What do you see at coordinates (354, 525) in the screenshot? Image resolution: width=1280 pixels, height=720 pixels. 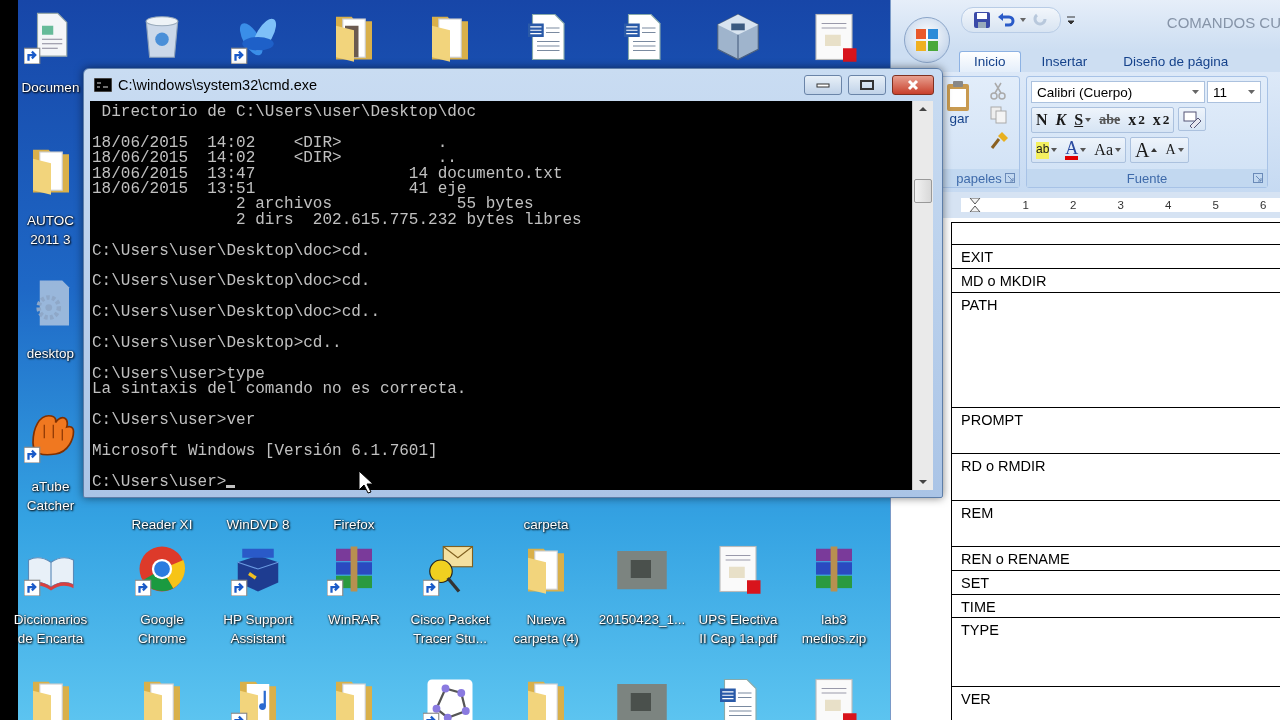 I see `icon-label: Firefox` at bounding box center [354, 525].